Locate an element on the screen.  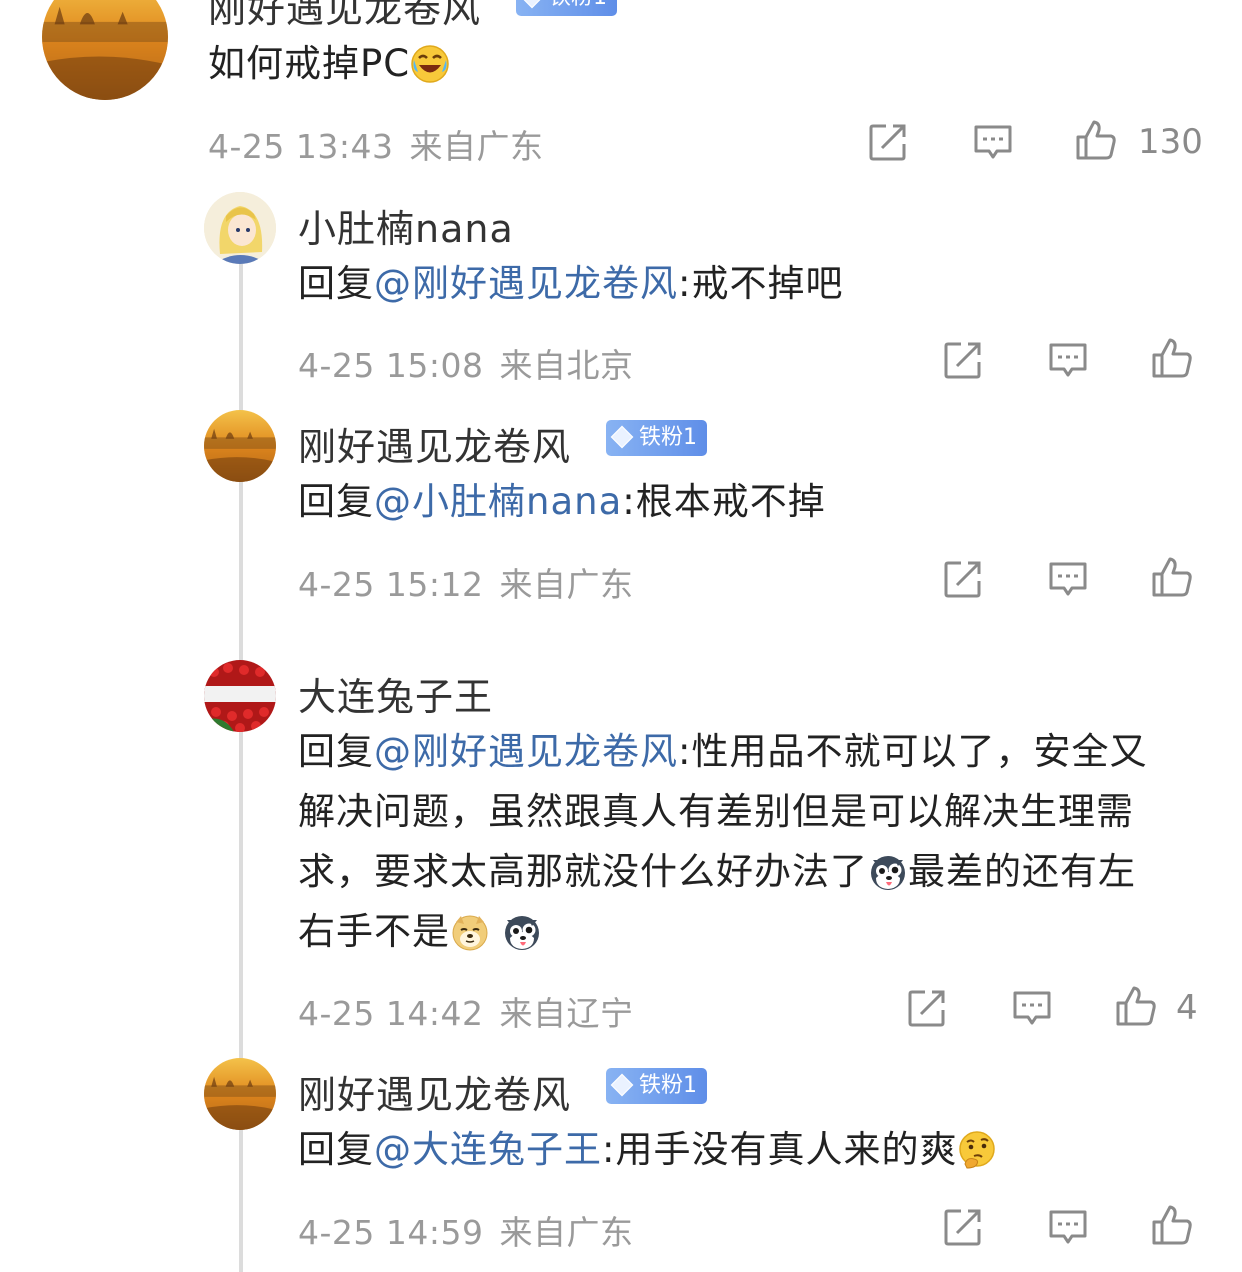
reply-body: :用手没有真人来的爽 is located at coordinates (780, 1149).